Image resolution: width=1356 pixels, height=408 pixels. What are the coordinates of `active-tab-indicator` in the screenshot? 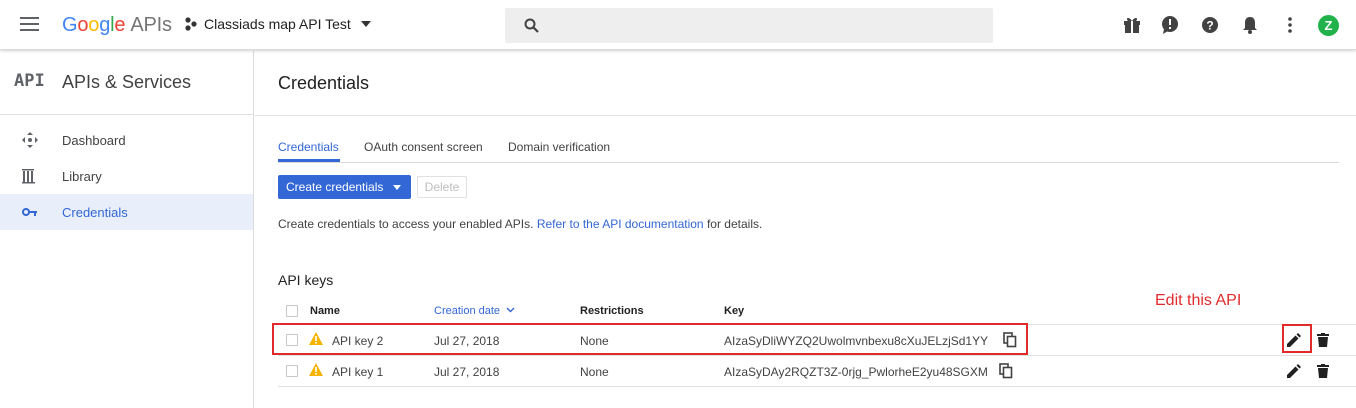 It's located at (309, 160).